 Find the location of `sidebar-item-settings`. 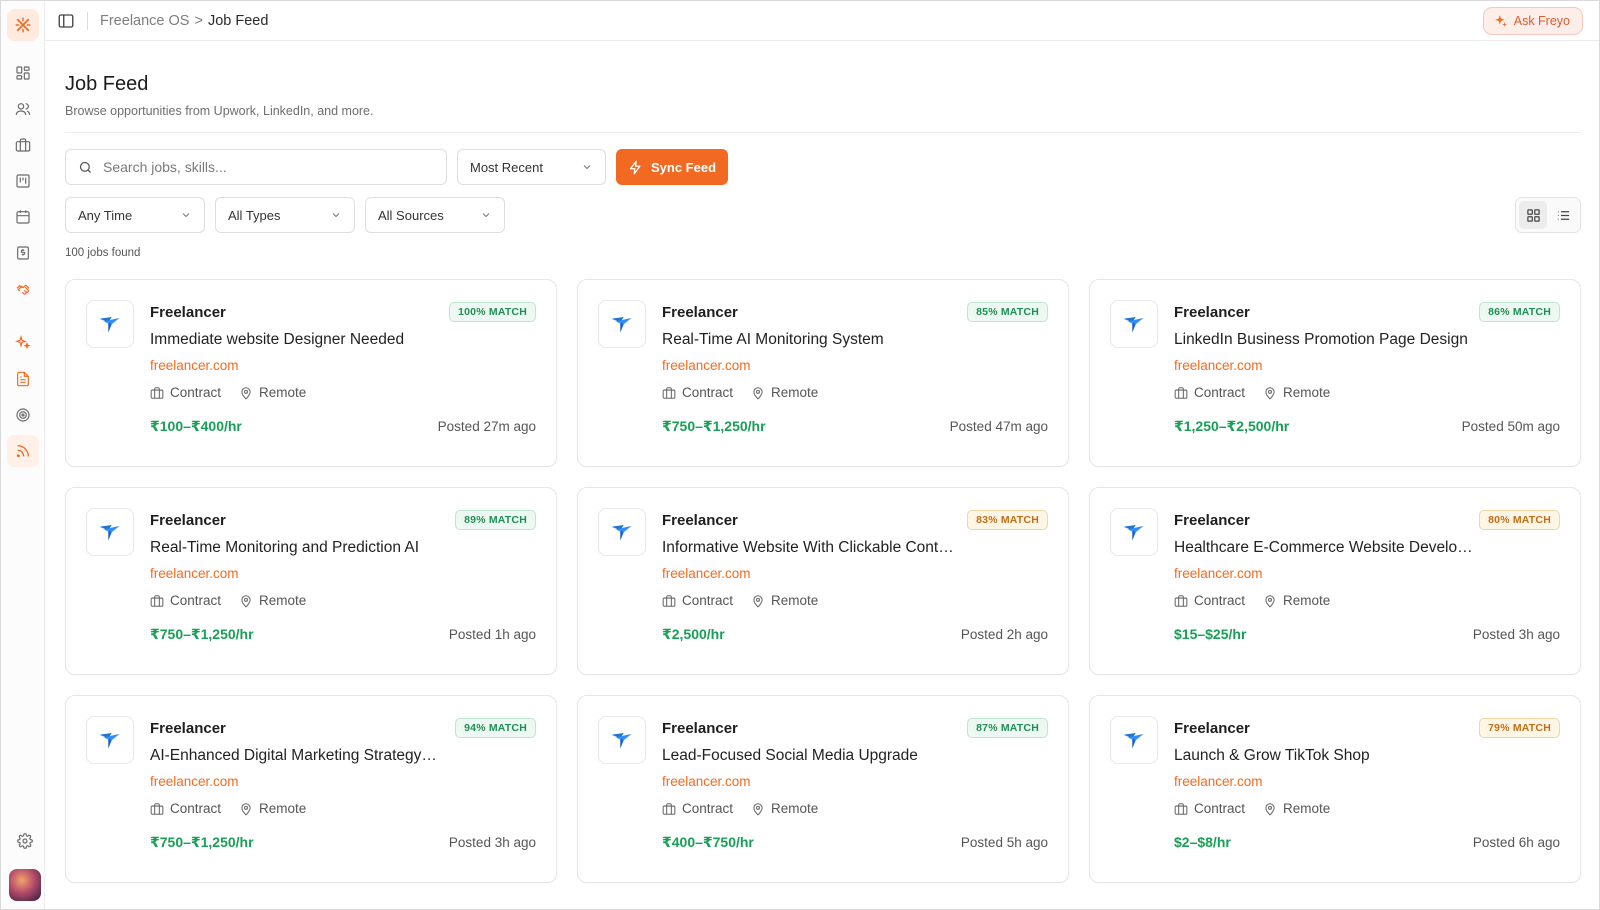

sidebar-item-settings is located at coordinates (25, 841).